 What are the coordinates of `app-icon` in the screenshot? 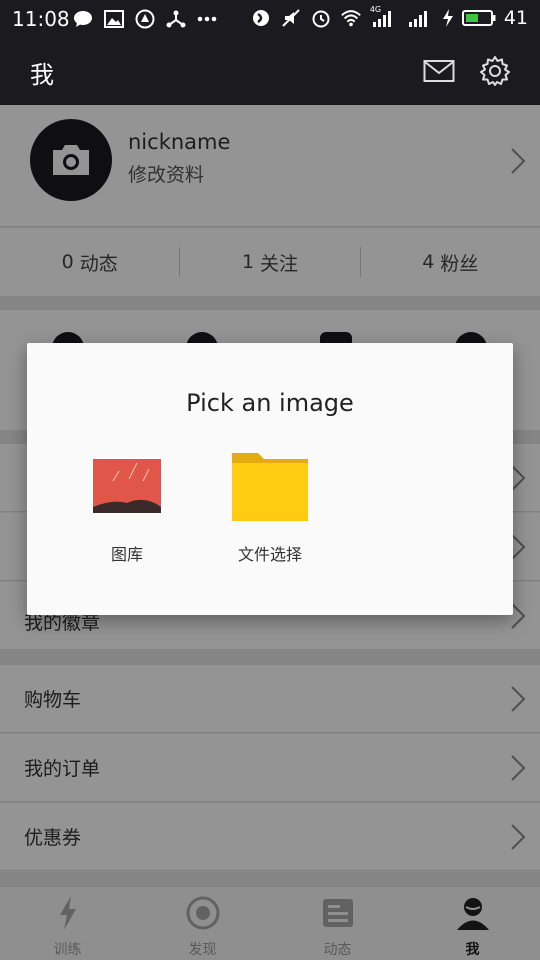 It's located at (145, 19).